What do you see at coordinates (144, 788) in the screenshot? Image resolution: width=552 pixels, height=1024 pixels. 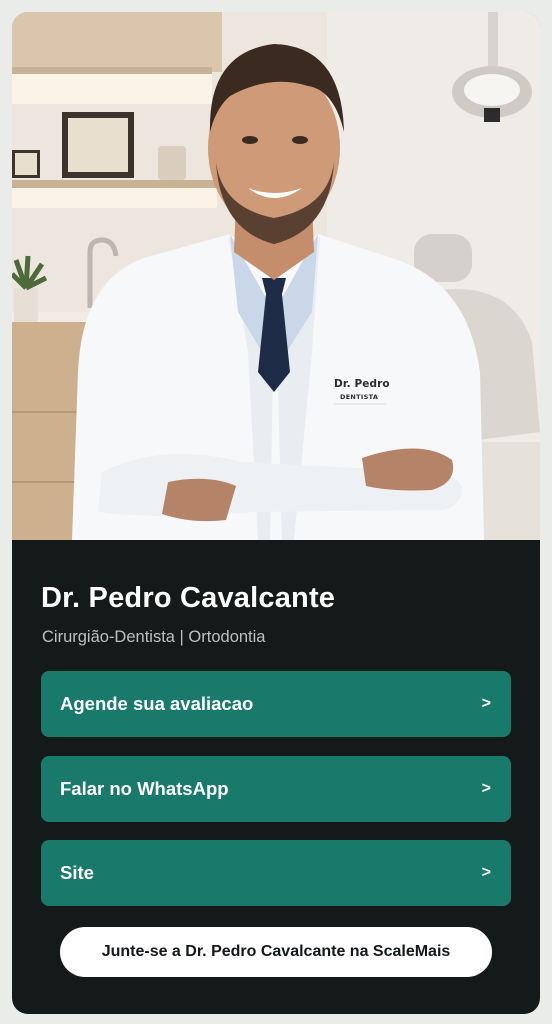 I see `link-label: Falar no WhatsApp` at bounding box center [144, 788].